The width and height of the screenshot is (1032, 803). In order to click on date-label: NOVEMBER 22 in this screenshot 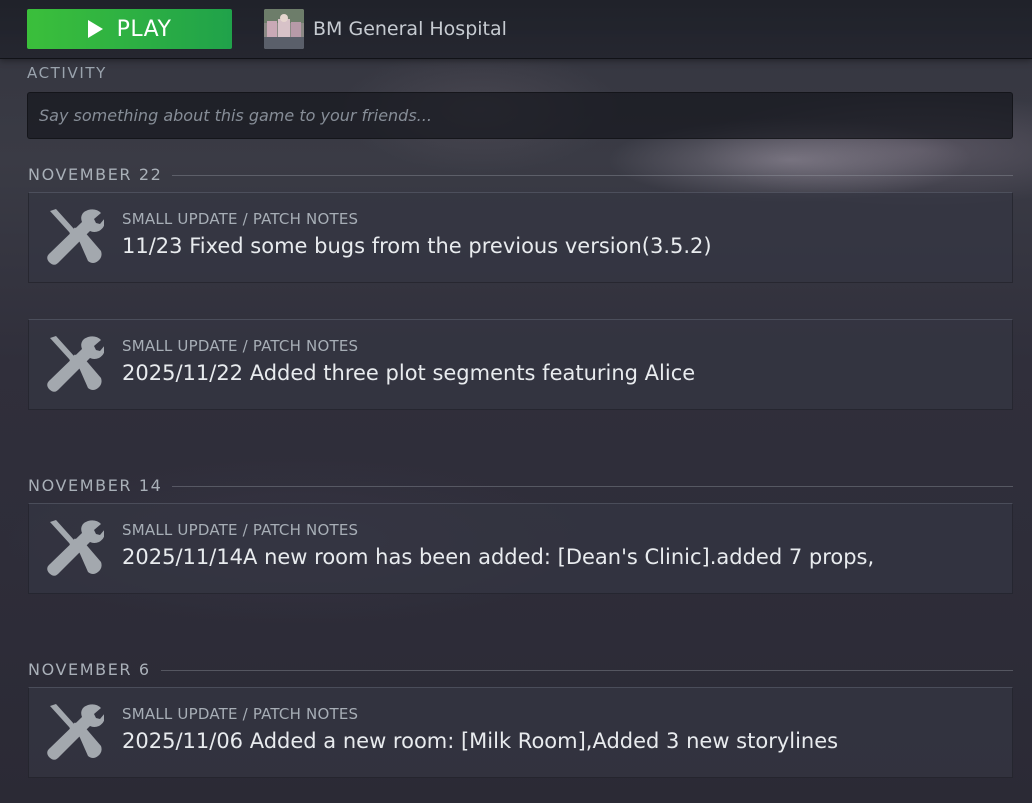, I will do `click(95, 174)`.